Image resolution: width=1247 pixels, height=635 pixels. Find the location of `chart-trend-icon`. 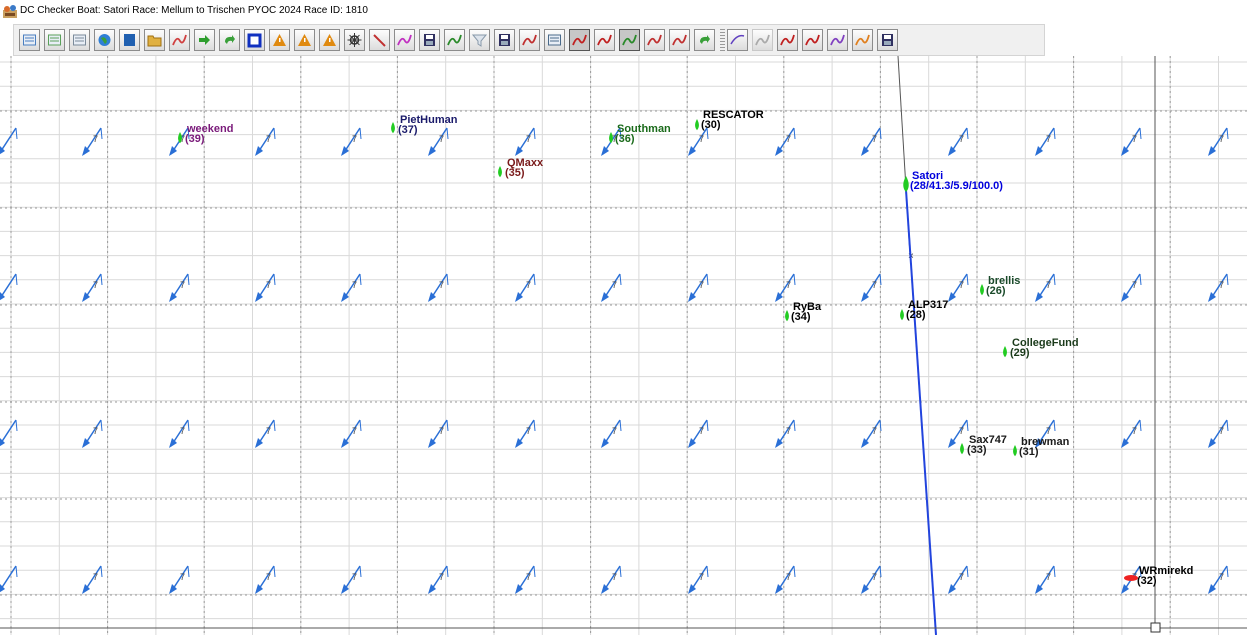

chart-trend-icon is located at coordinates (679, 40).